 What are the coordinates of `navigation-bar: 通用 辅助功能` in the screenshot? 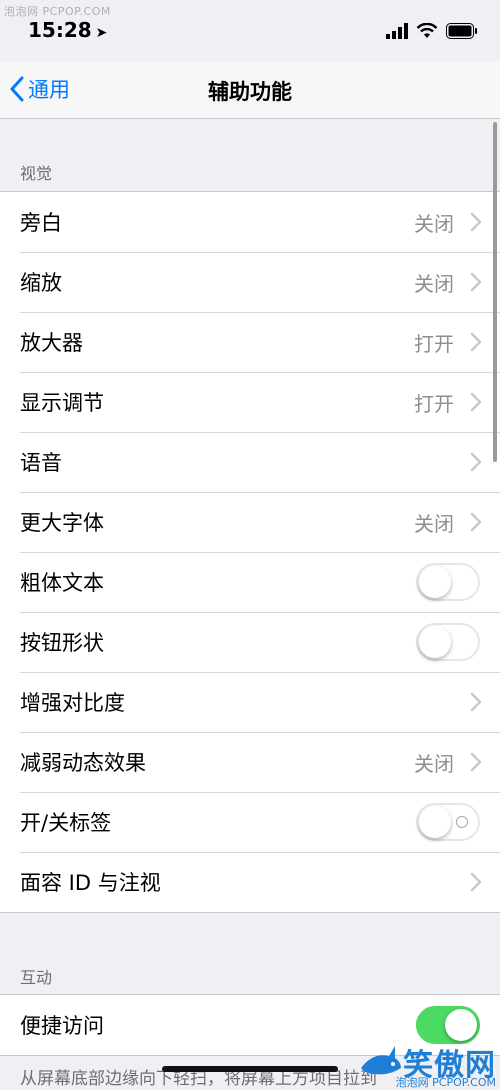 It's located at (250, 90).